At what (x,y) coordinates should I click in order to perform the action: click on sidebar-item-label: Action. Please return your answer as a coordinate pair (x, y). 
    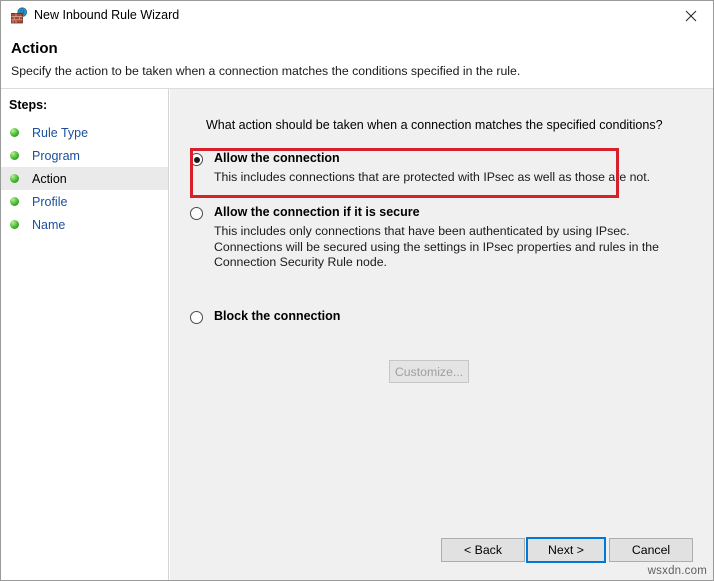
    Looking at the image, I should click on (49, 178).